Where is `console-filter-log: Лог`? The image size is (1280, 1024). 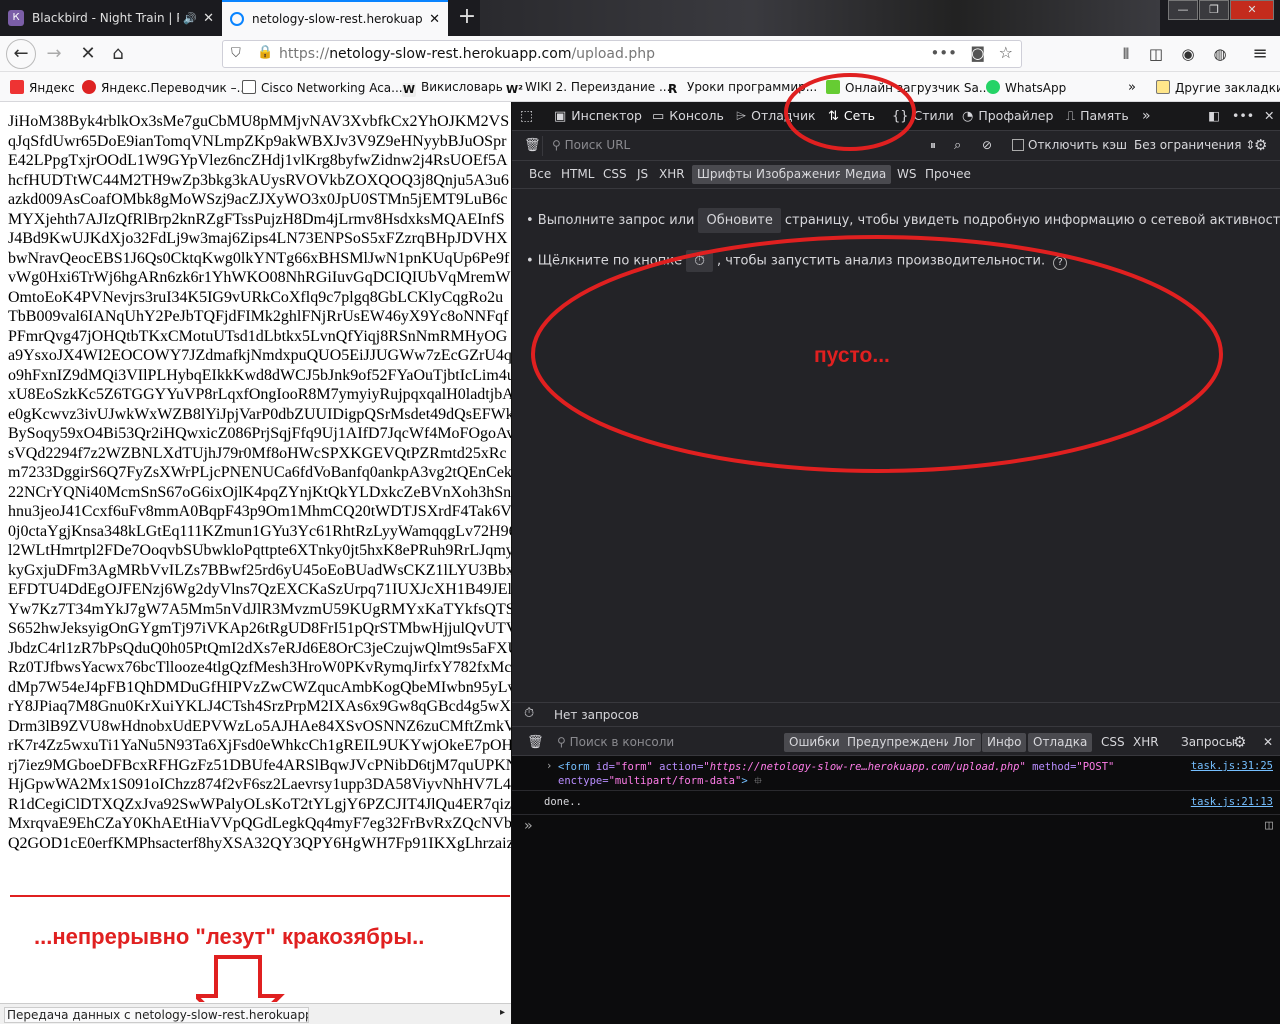
console-filter-log: Лог is located at coordinates (964, 742).